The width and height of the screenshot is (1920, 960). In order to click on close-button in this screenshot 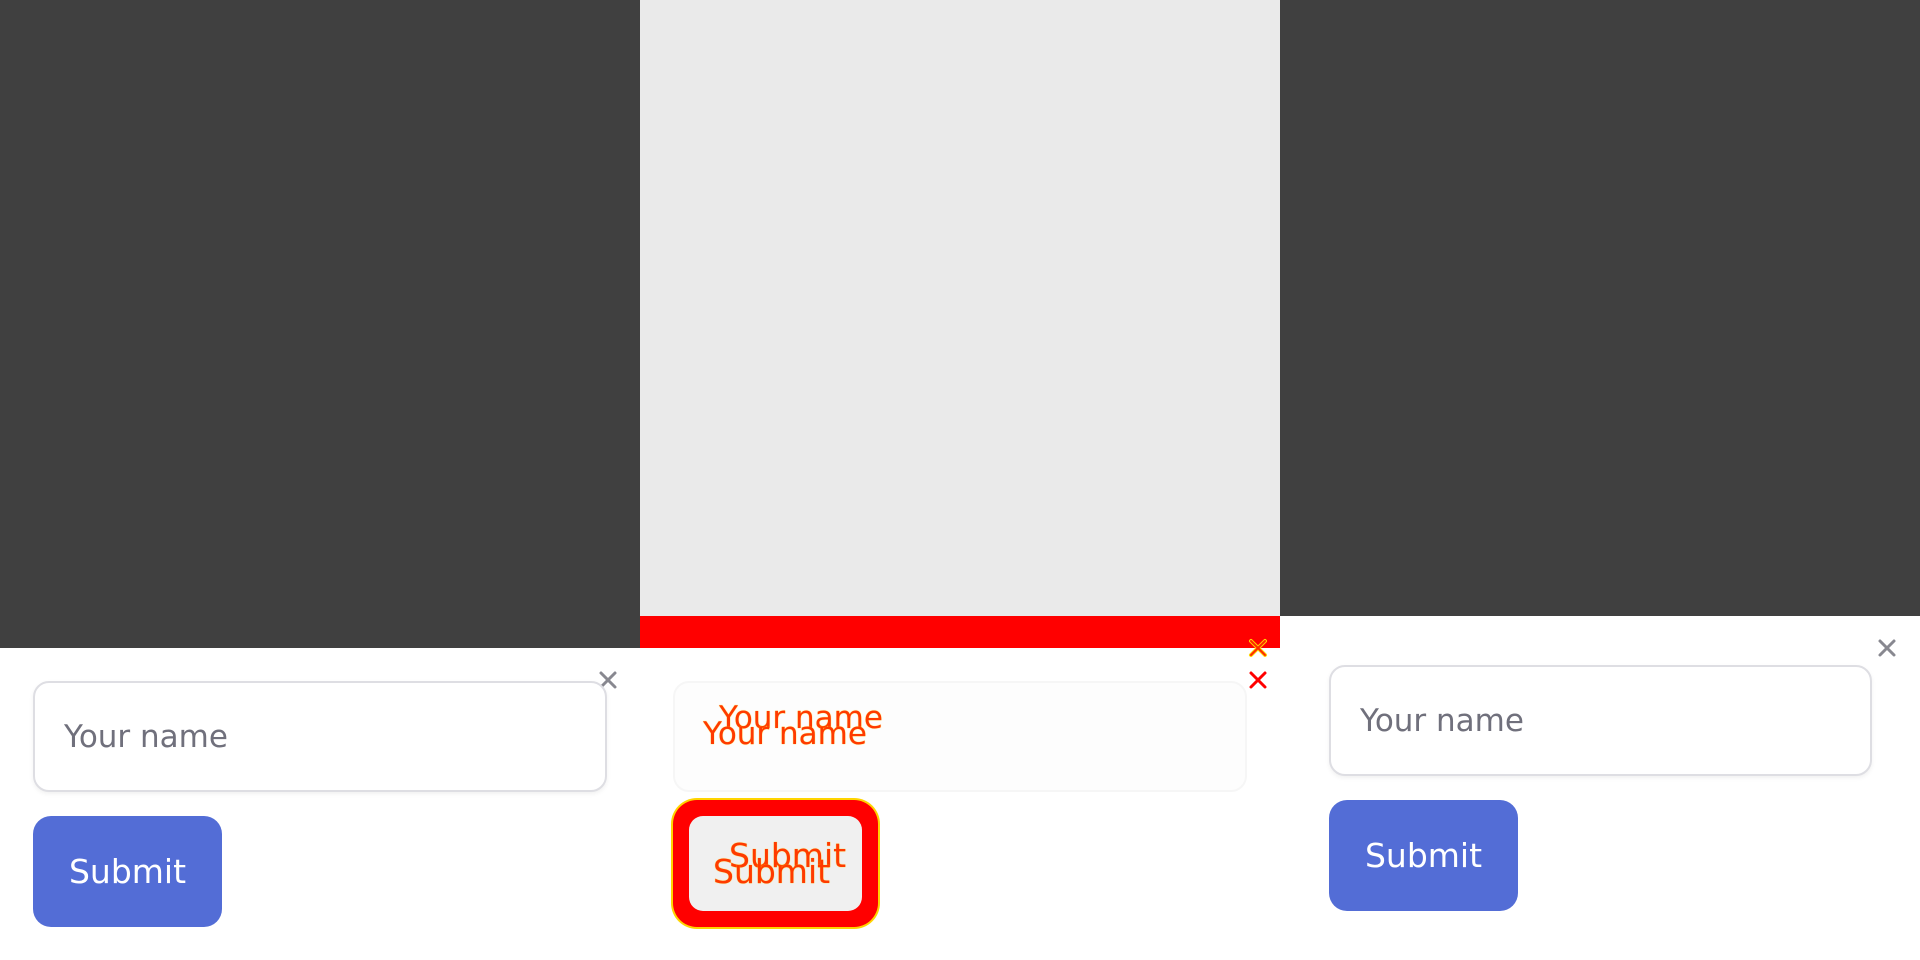, I will do `click(1887, 648)`.